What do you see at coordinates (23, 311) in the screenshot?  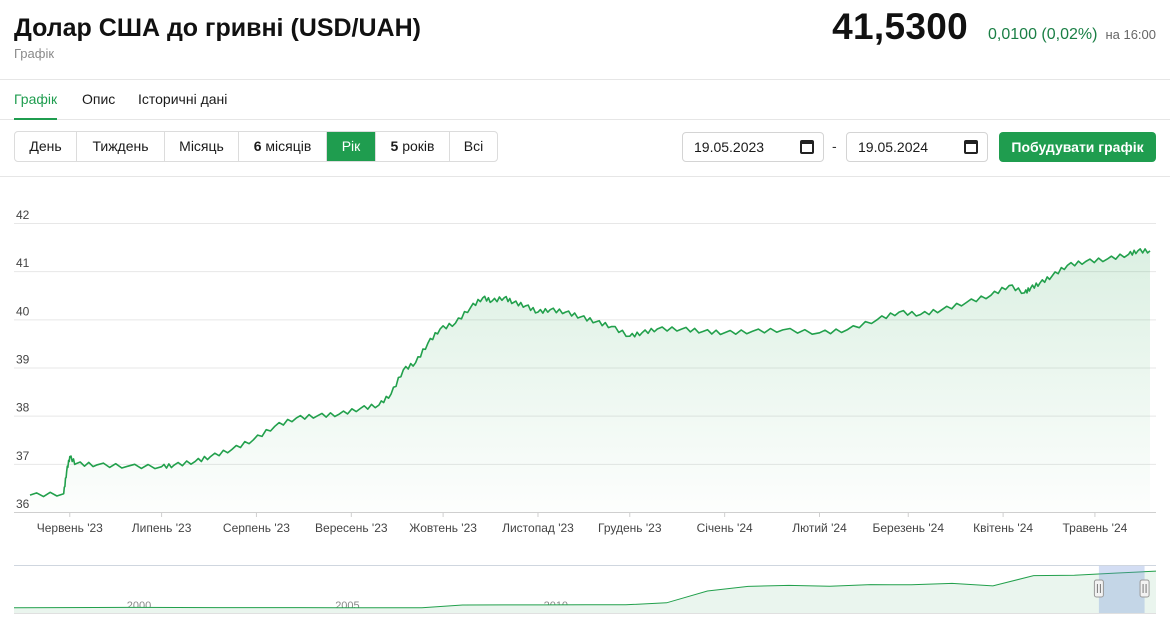 I see `y-tick-label: 40` at bounding box center [23, 311].